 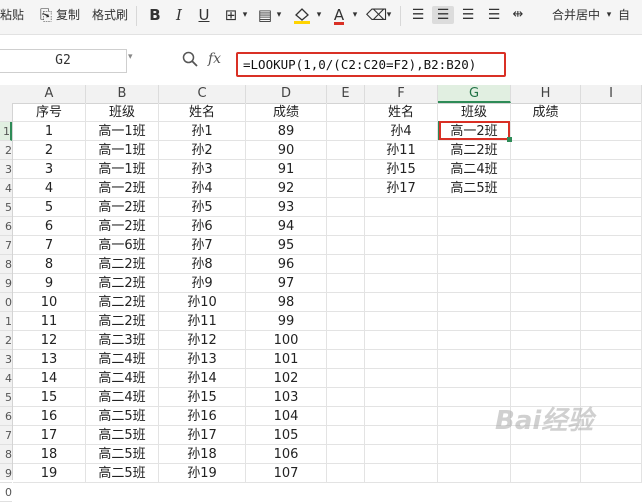 I want to click on table-cell: 孙8, so click(x=202, y=264).